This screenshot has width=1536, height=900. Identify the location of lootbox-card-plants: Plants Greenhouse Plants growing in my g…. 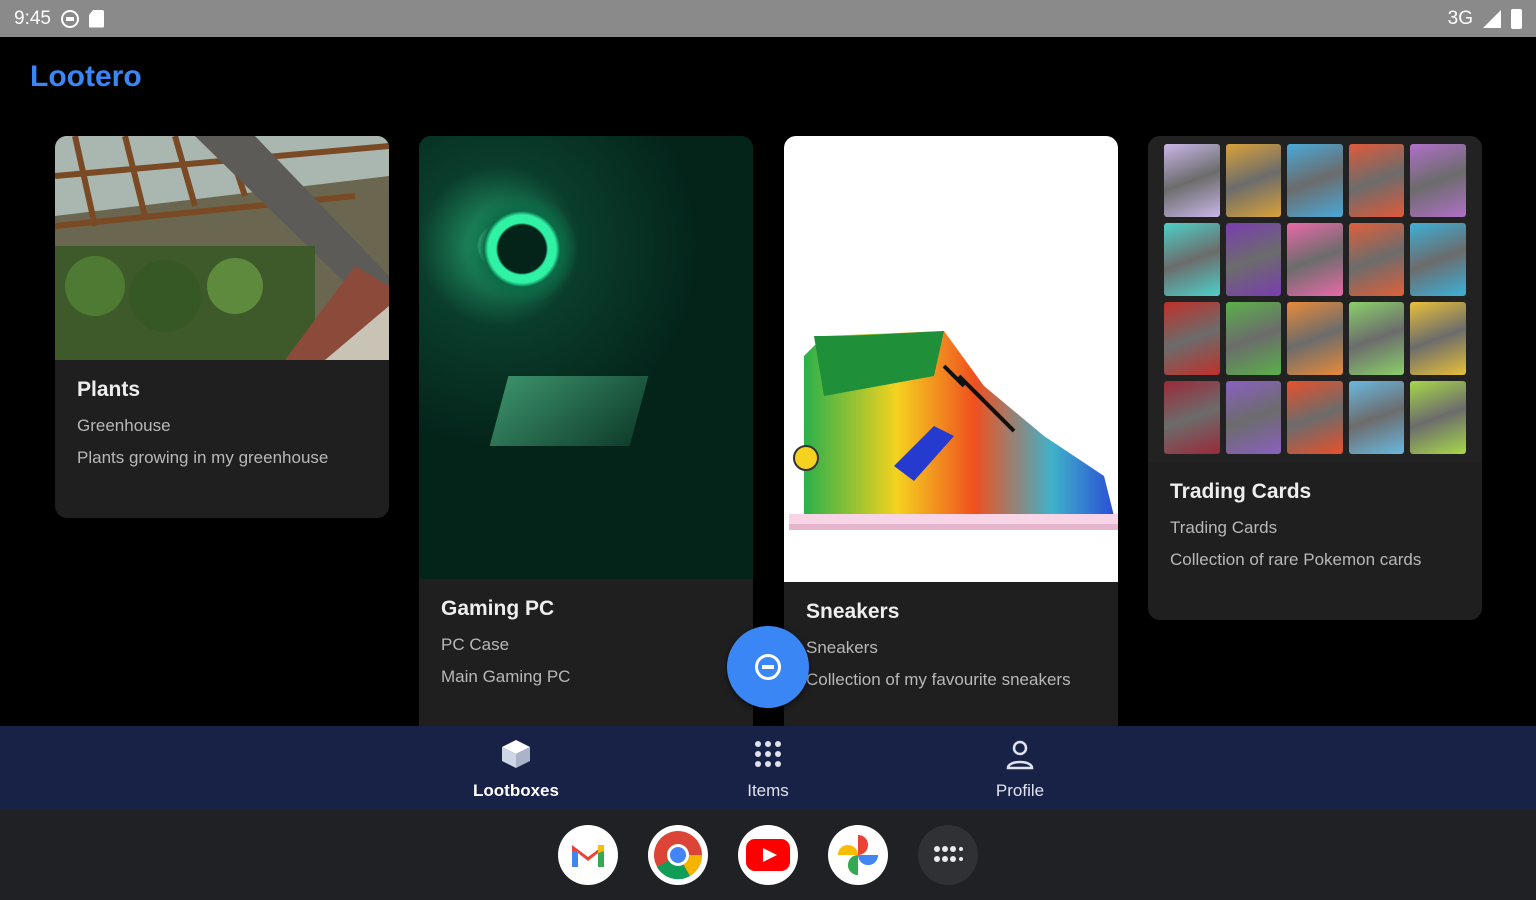
(222, 327).